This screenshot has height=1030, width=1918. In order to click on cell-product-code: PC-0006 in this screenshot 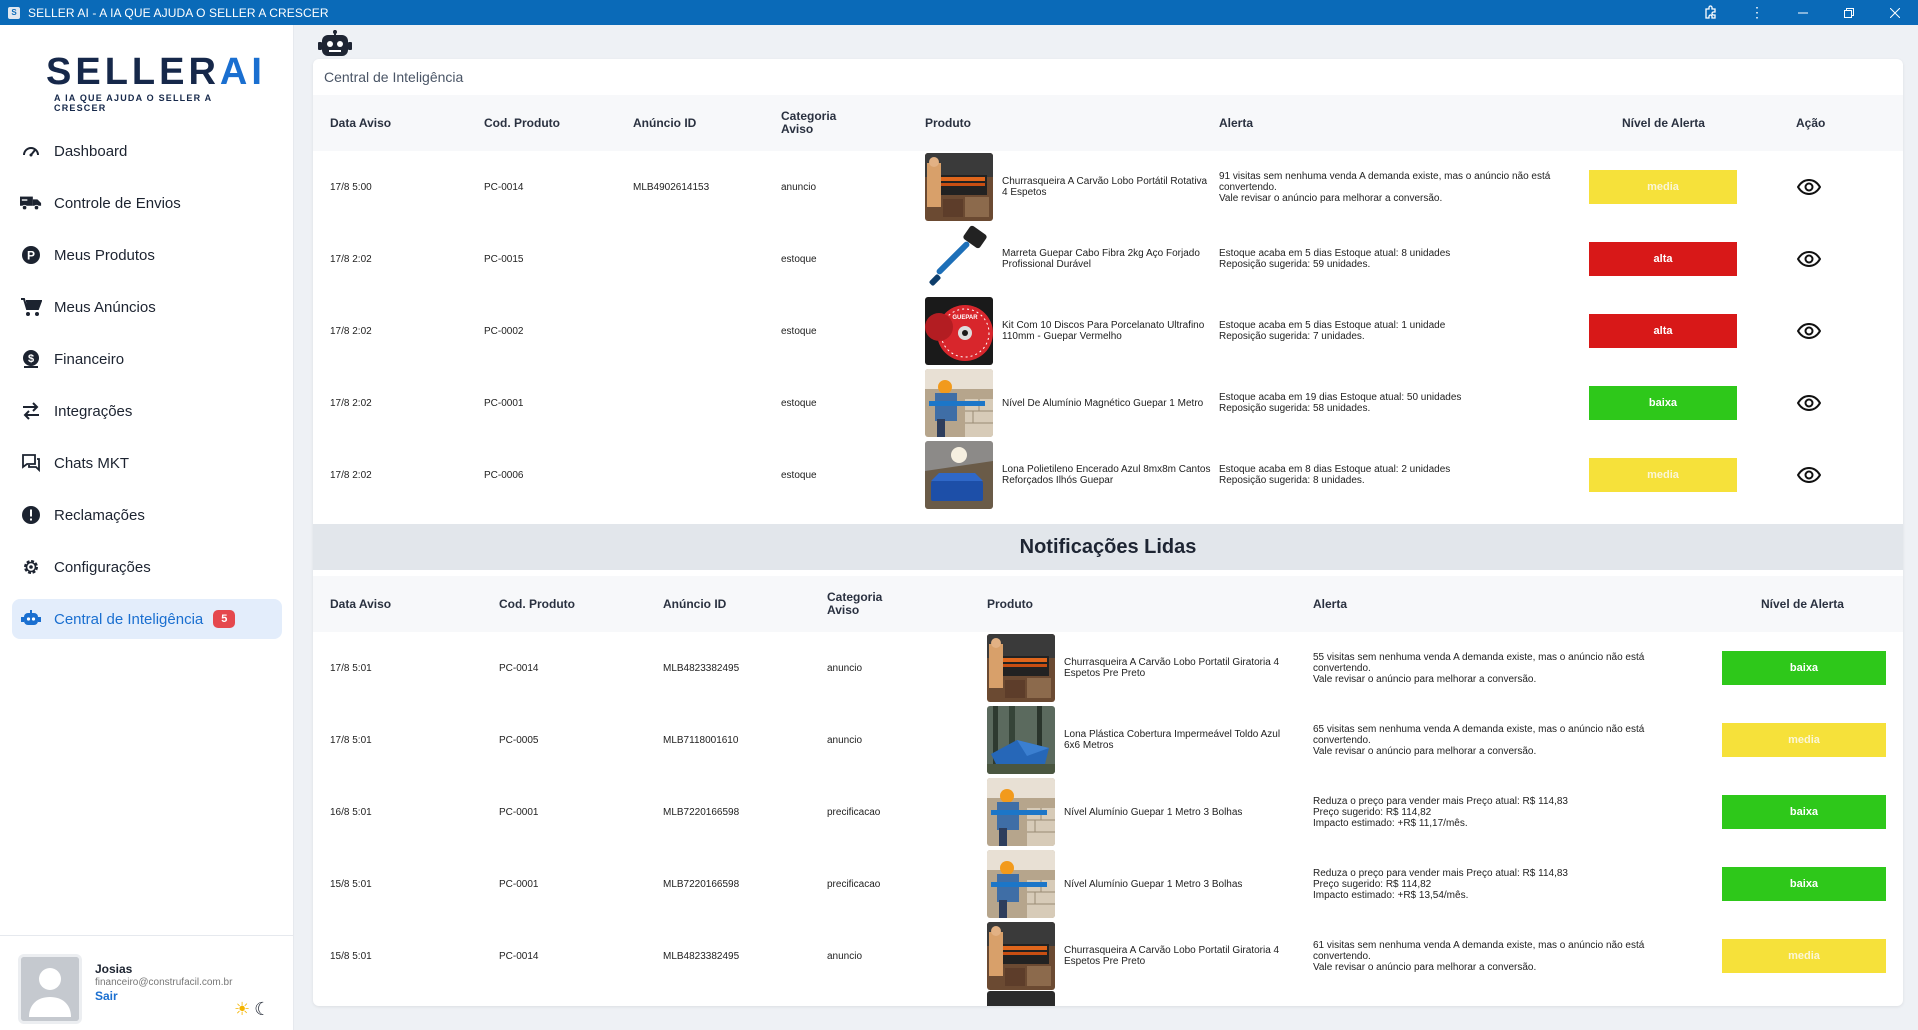, I will do `click(504, 475)`.